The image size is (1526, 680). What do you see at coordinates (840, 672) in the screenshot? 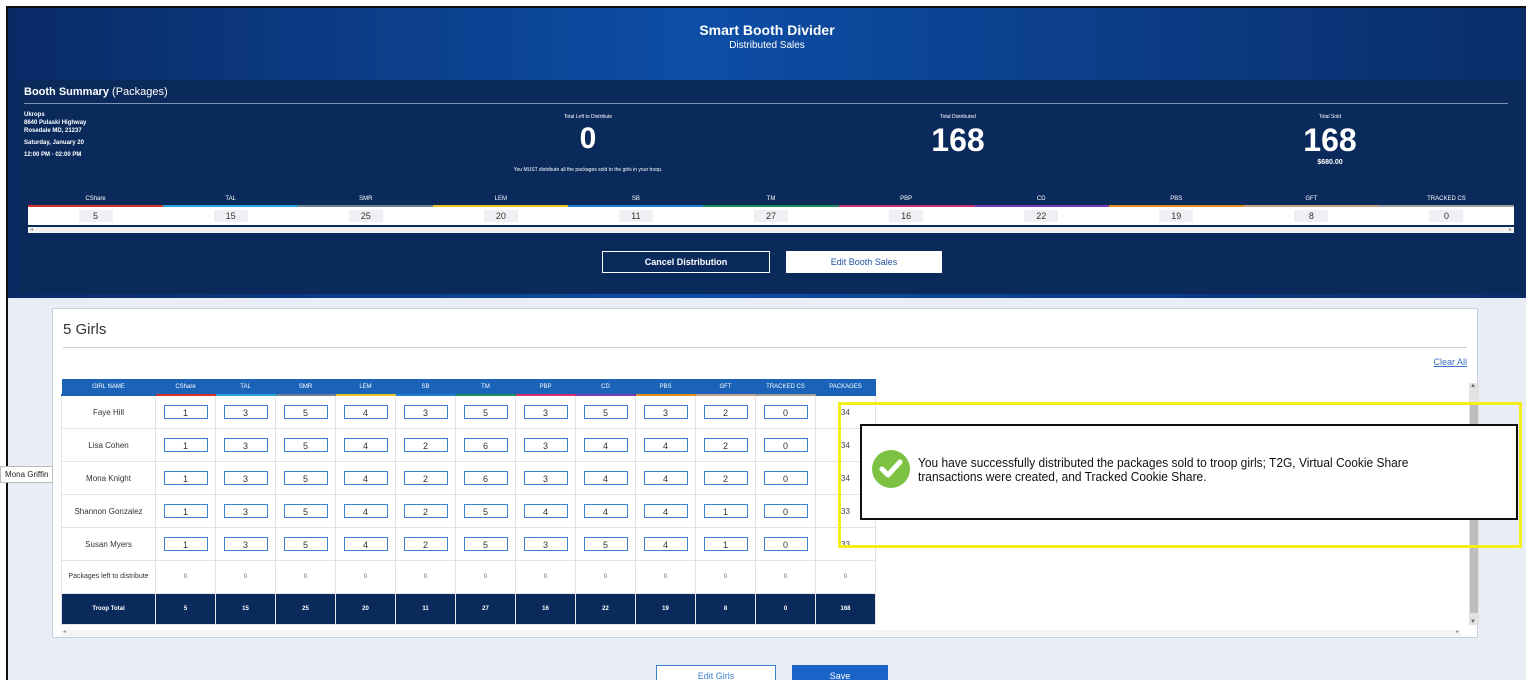
I see `save-button: Save` at bounding box center [840, 672].